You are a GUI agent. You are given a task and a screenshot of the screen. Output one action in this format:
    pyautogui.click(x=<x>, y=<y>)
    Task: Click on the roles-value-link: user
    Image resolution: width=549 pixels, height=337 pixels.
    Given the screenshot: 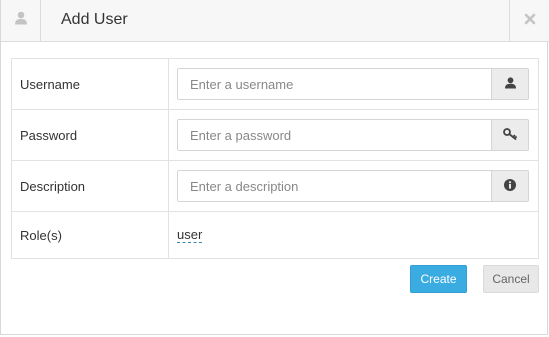 What is the action you would take?
    pyautogui.click(x=190, y=235)
    